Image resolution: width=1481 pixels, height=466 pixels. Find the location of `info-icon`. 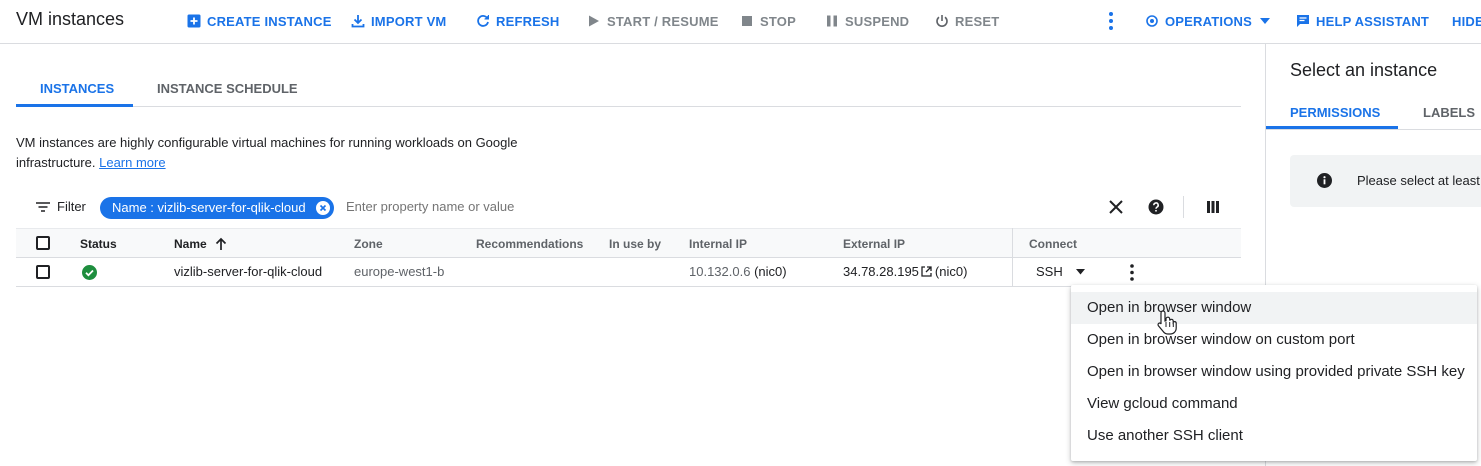

info-icon is located at coordinates (1324, 180).